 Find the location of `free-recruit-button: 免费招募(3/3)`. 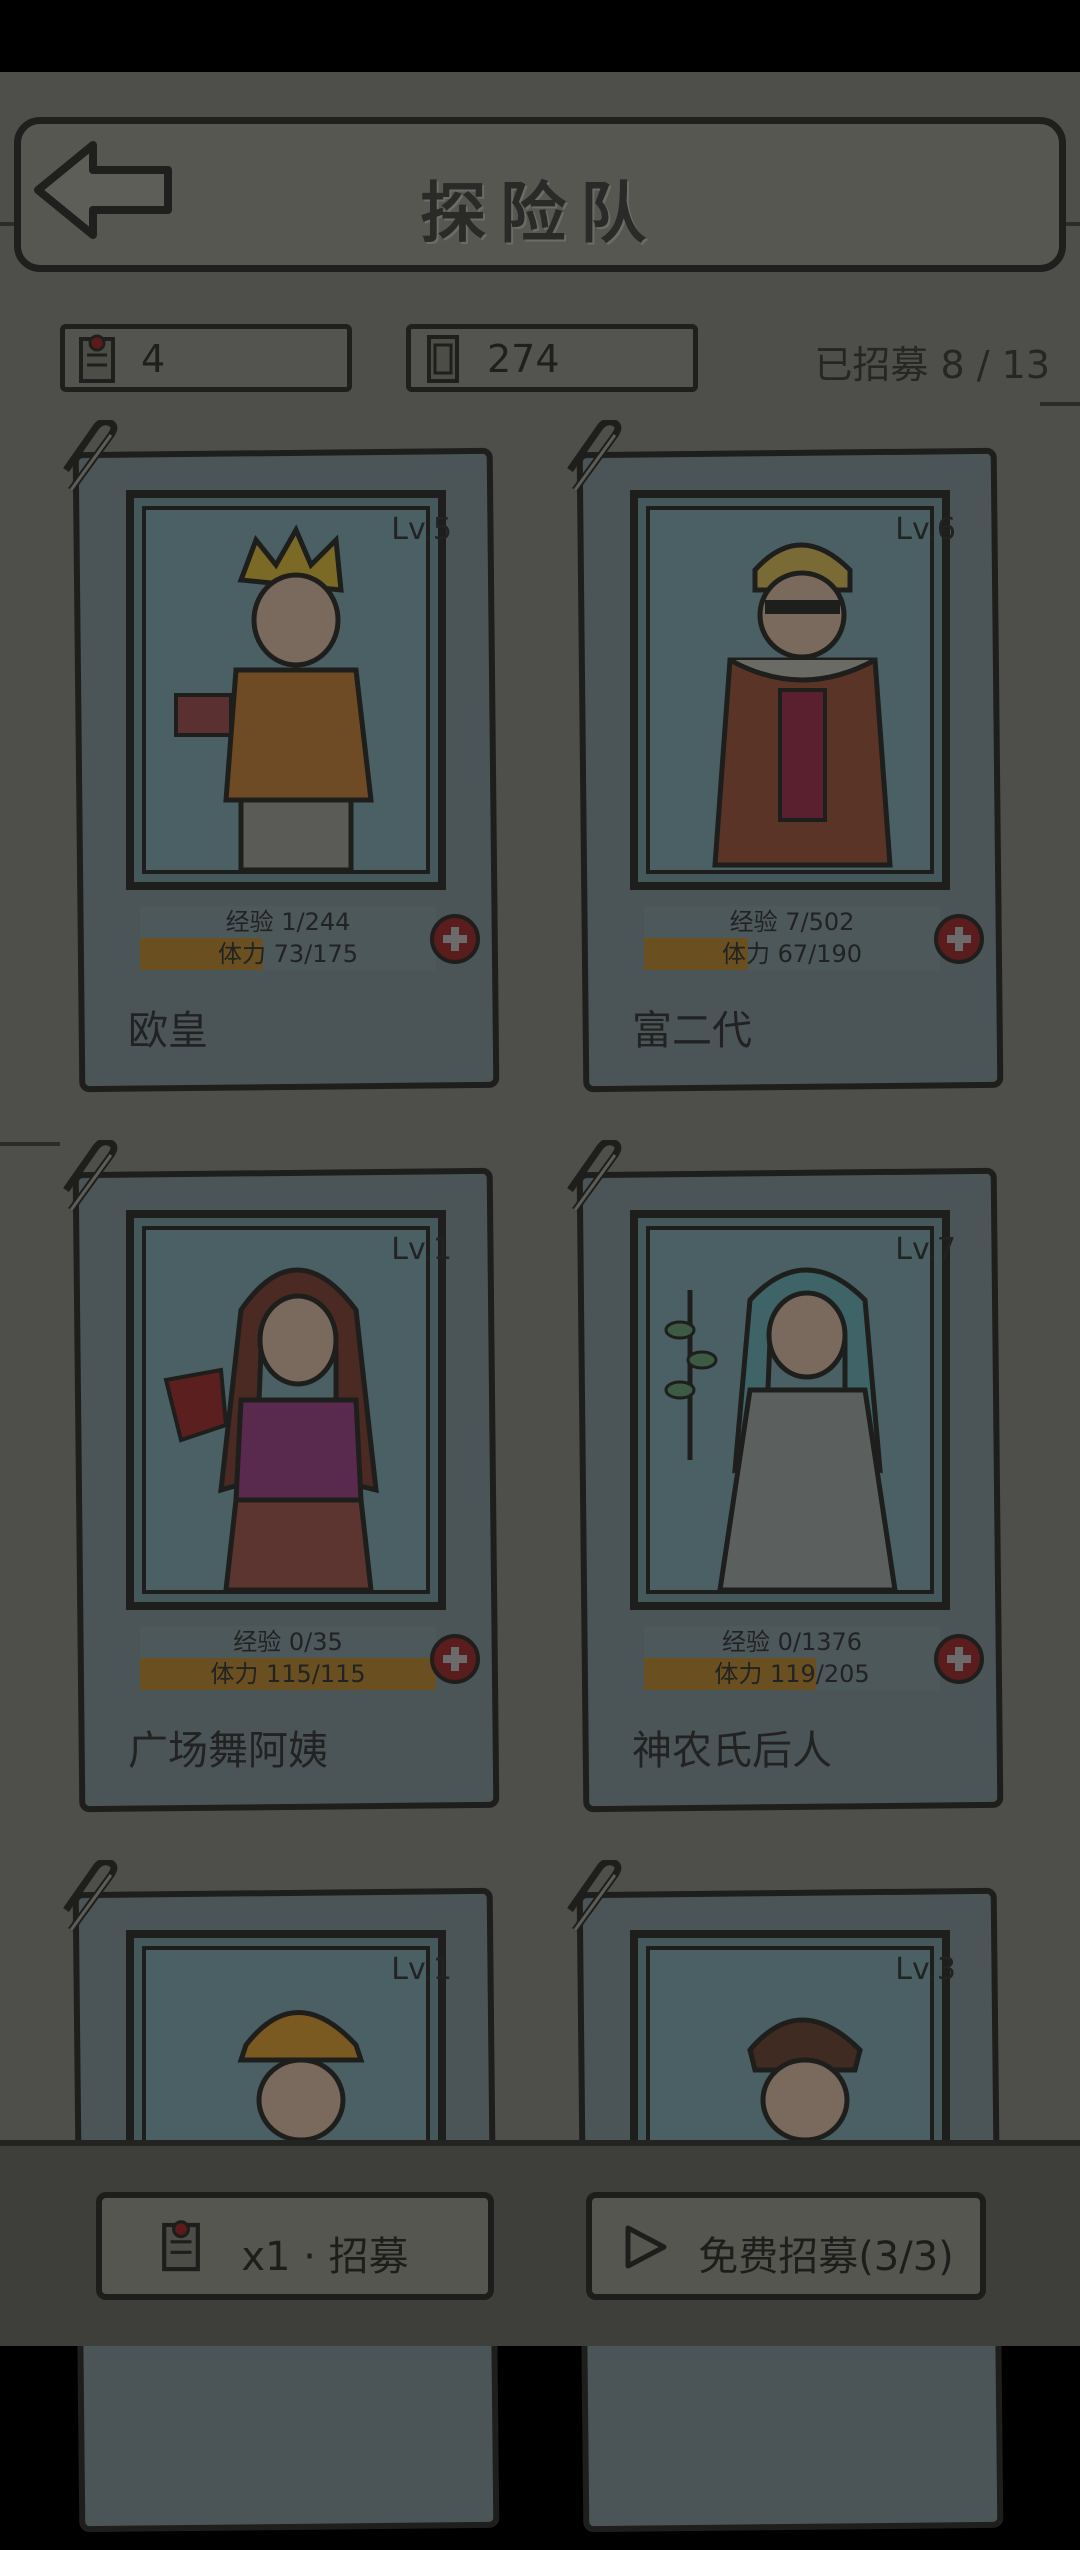

free-recruit-button: 免费招募(3/3) is located at coordinates (786, 2246).